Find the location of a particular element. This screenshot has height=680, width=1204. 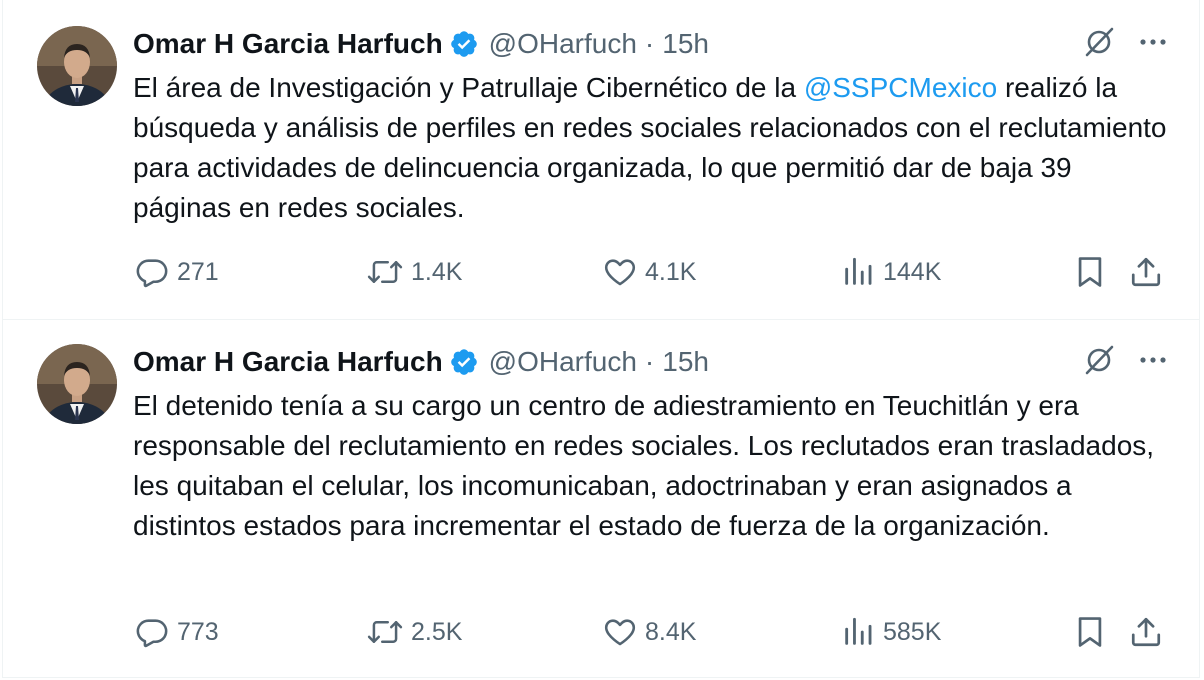

views-button: 585K is located at coordinates (891, 632).